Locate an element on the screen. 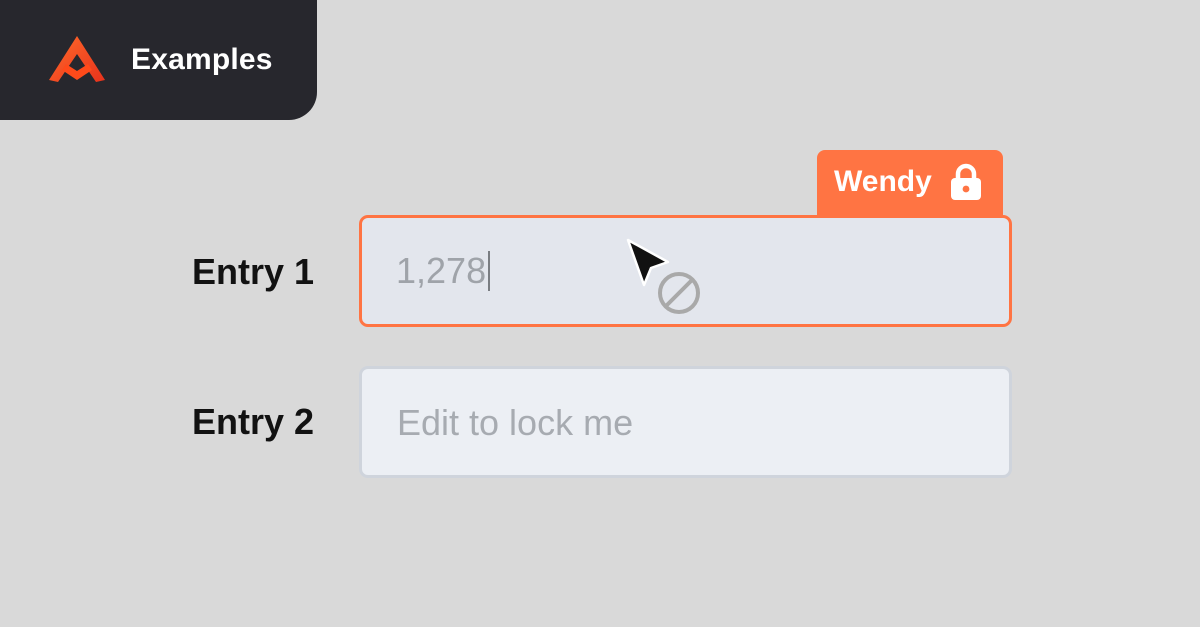  entry-1-value: 1,278 is located at coordinates (441, 270).